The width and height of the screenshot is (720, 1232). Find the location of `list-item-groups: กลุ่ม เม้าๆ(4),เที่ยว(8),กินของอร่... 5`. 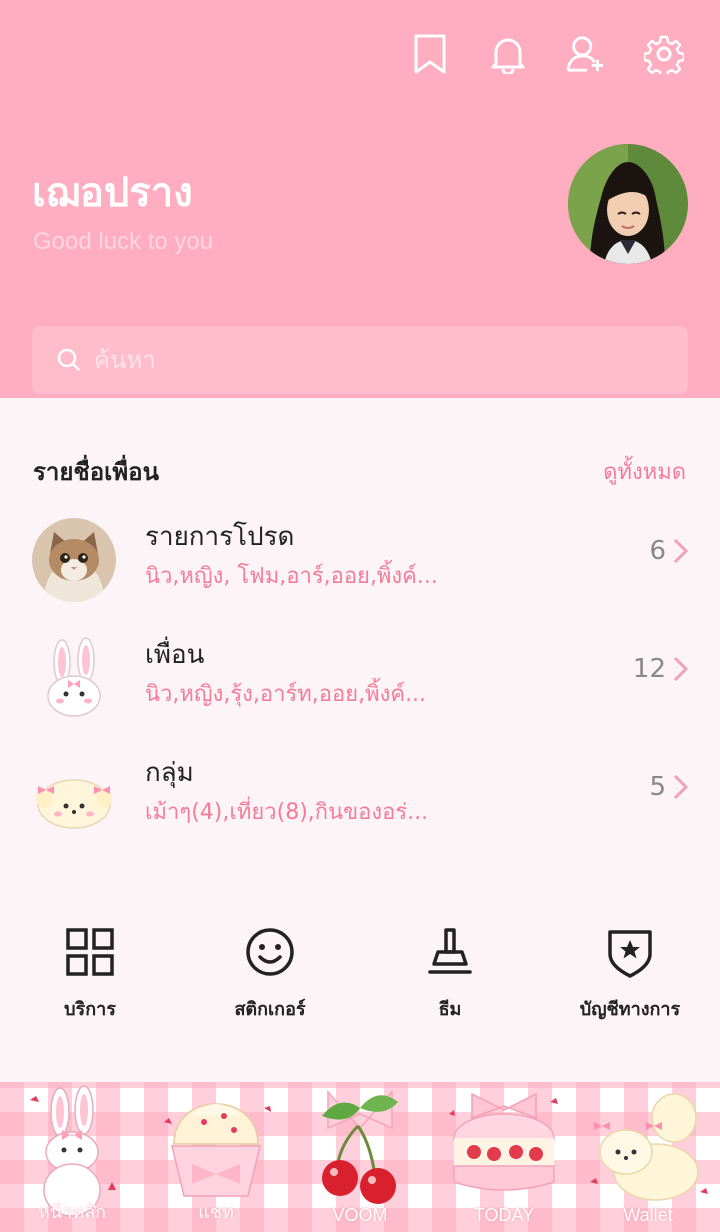

list-item-groups: กลุ่ม เม้าๆ(4),เที่ยว(8),กินของอร่... 5 is located at coordinates (360, 799).